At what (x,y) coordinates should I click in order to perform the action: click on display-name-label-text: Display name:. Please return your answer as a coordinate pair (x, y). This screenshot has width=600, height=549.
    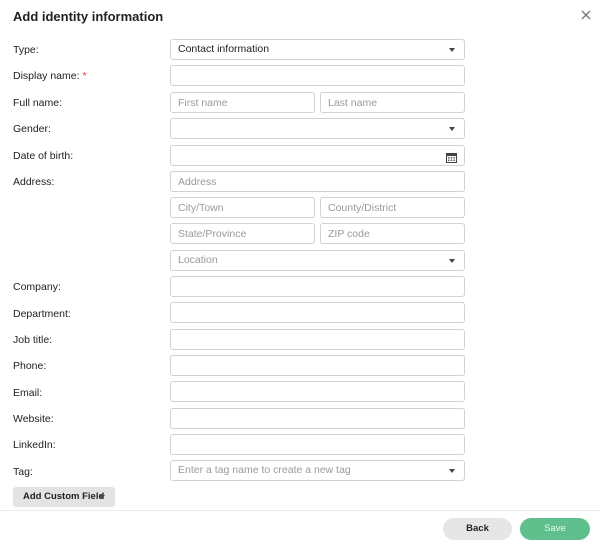
    Looking at the image, I should click on (46, 76).